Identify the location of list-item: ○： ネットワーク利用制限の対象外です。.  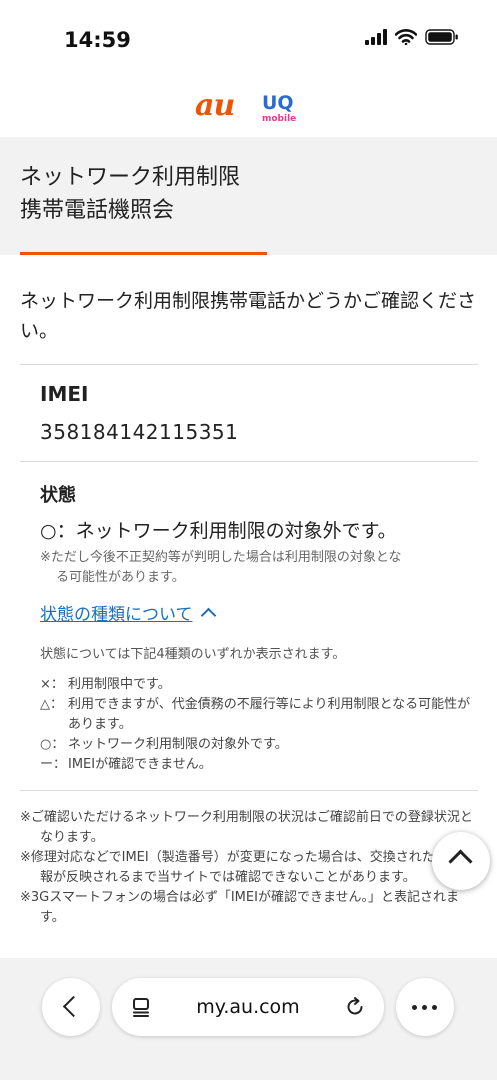
(260, 745).